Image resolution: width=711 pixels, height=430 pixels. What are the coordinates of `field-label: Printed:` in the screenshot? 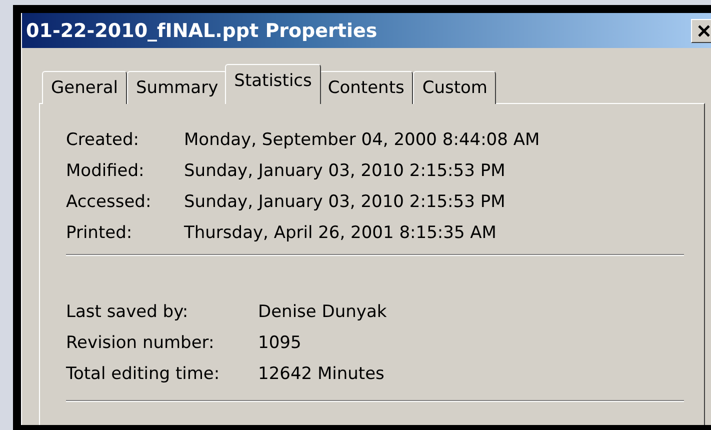 It's located at (100, 233).